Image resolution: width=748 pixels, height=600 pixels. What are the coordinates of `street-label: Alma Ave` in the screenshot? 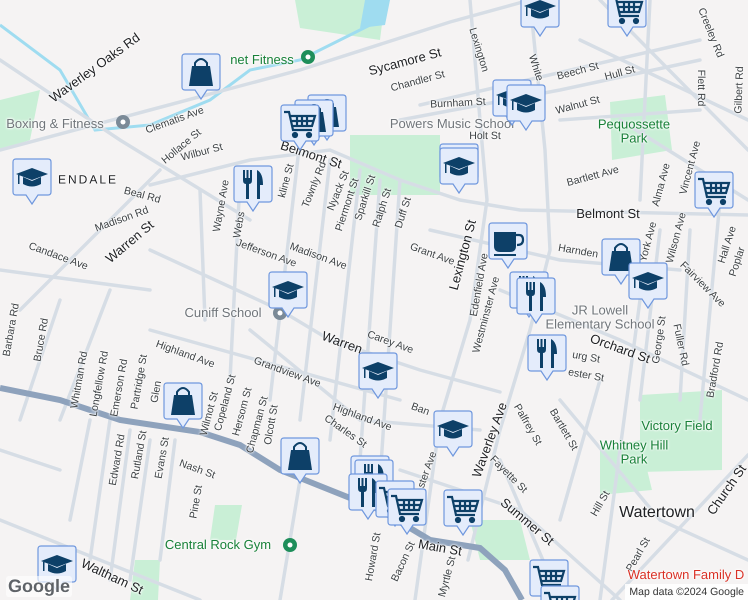 It's located at (662, 185).